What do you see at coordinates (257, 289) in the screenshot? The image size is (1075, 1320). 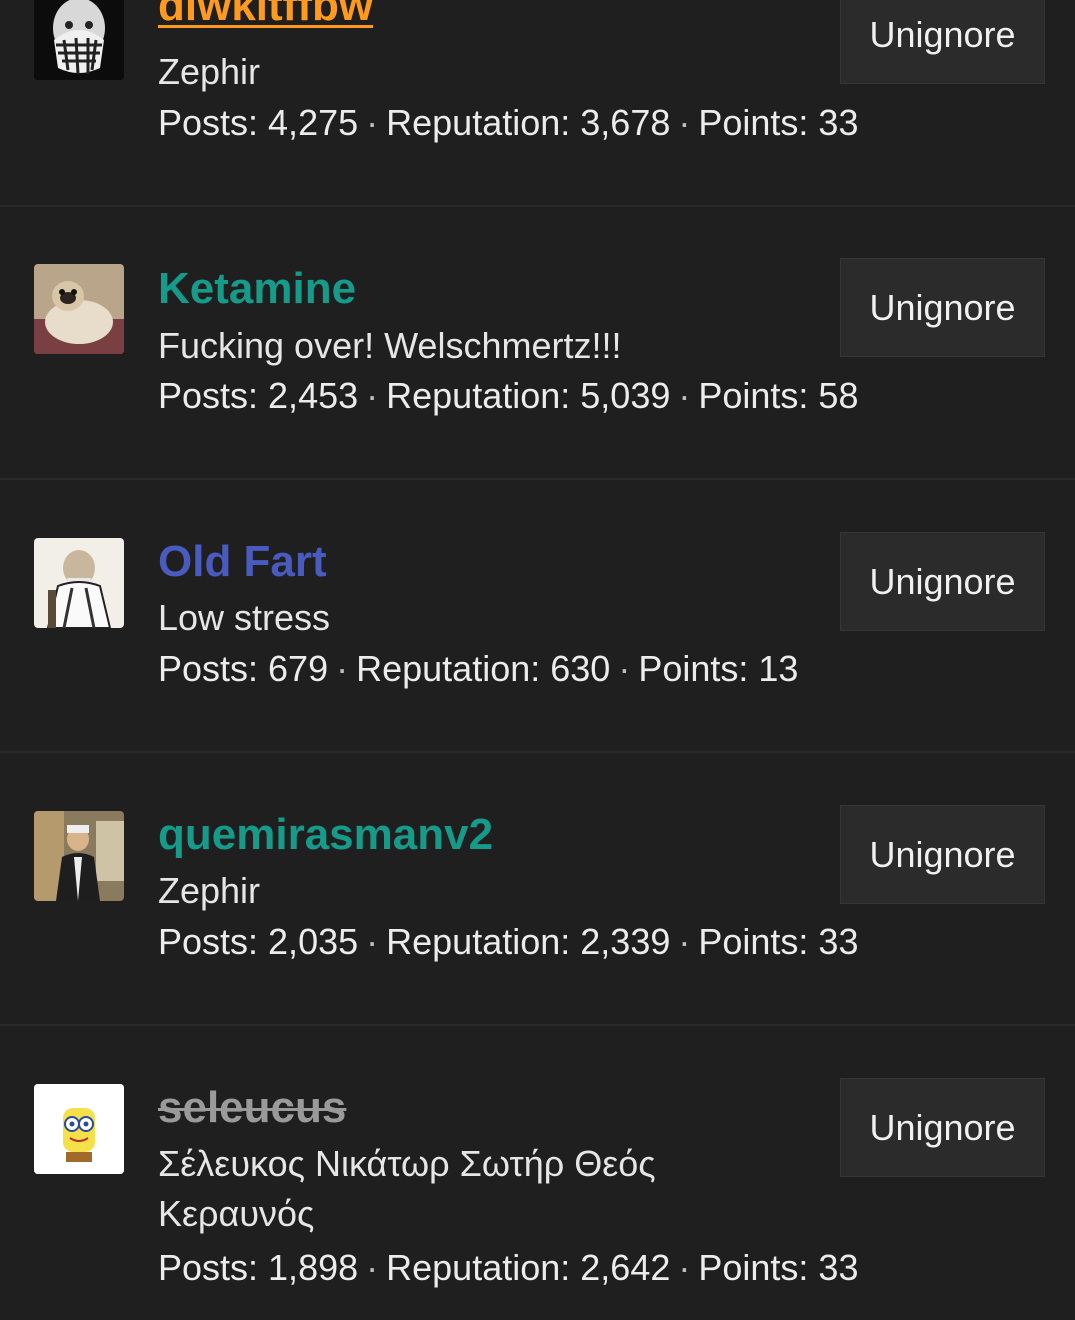 I see `username-link: Ketamine` at bounding box center [257, 289].